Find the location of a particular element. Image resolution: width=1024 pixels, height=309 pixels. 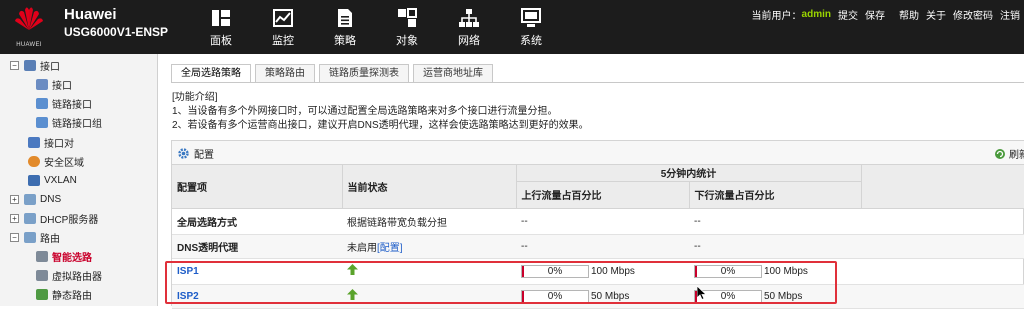

sidebar-item-link-interface-group: 链路接口组 is located at coordinates (69, 122).